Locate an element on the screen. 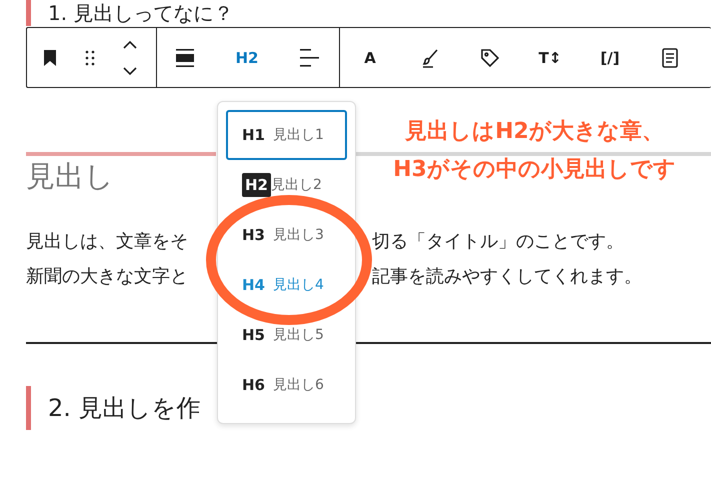  menu-item: H3 見出し3 is located at coordinates (286, 235).